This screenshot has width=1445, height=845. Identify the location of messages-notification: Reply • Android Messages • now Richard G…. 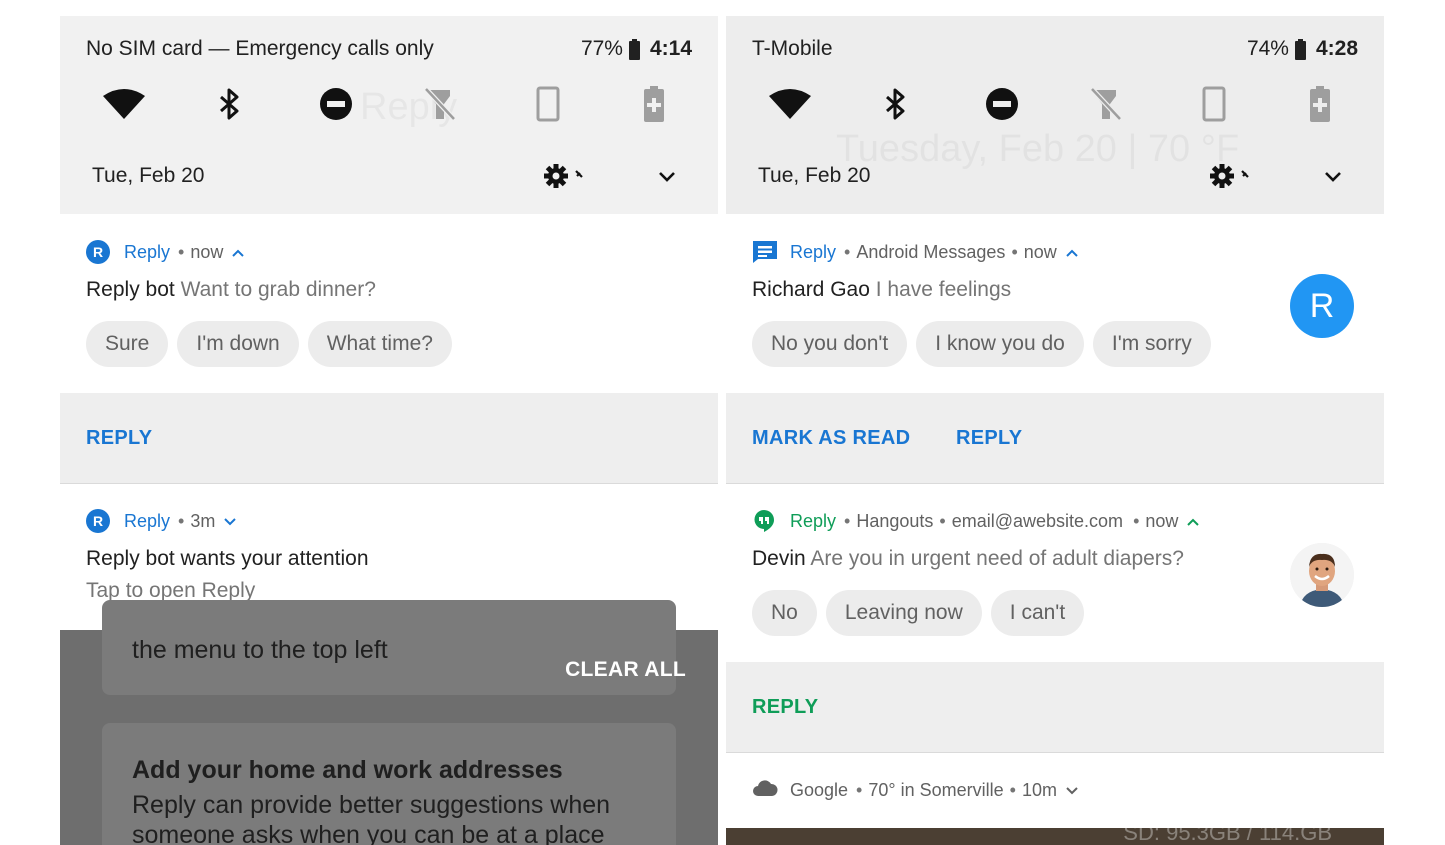
(1055, 304).